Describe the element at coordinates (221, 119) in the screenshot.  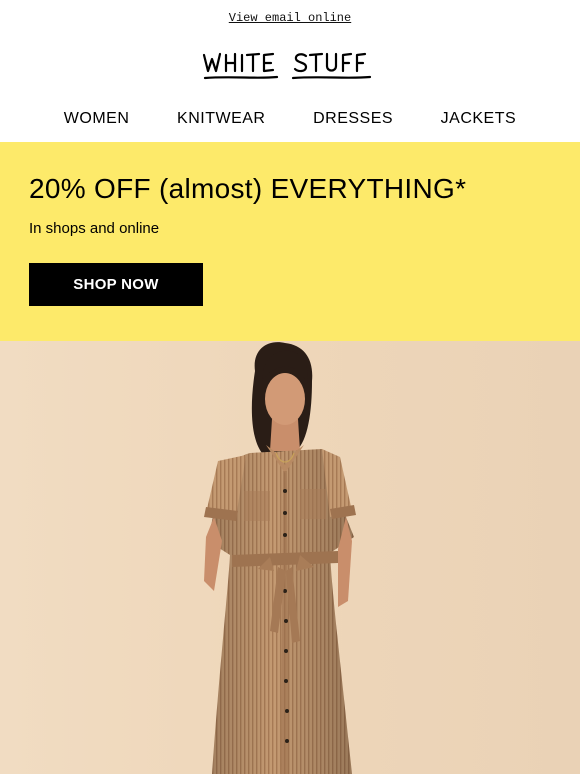
I see `nav-item-knitwear: KNITWEAR` at that location.